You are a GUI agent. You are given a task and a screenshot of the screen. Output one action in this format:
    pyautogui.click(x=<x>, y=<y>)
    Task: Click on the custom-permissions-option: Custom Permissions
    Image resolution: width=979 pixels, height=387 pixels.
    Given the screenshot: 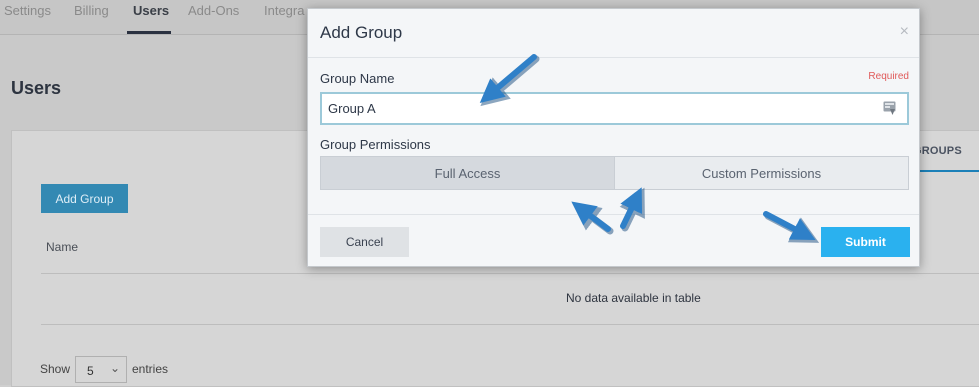 What is the action you would take?
    pyautogui.click(x=761, y=173)
    